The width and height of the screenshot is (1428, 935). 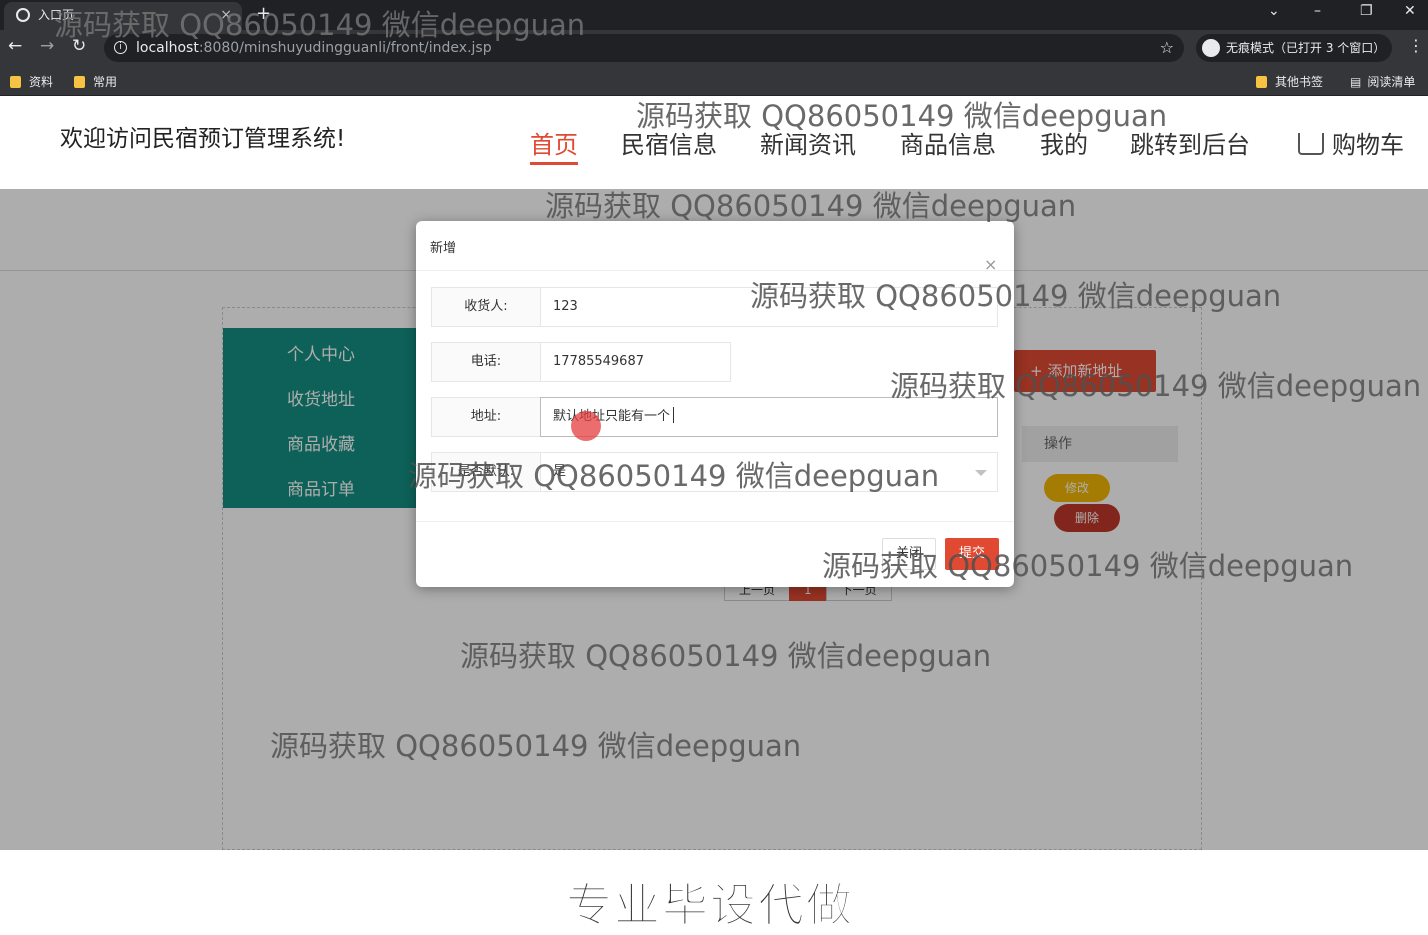 I want to click on address-label: 地址:, so click(x=486, y=417).